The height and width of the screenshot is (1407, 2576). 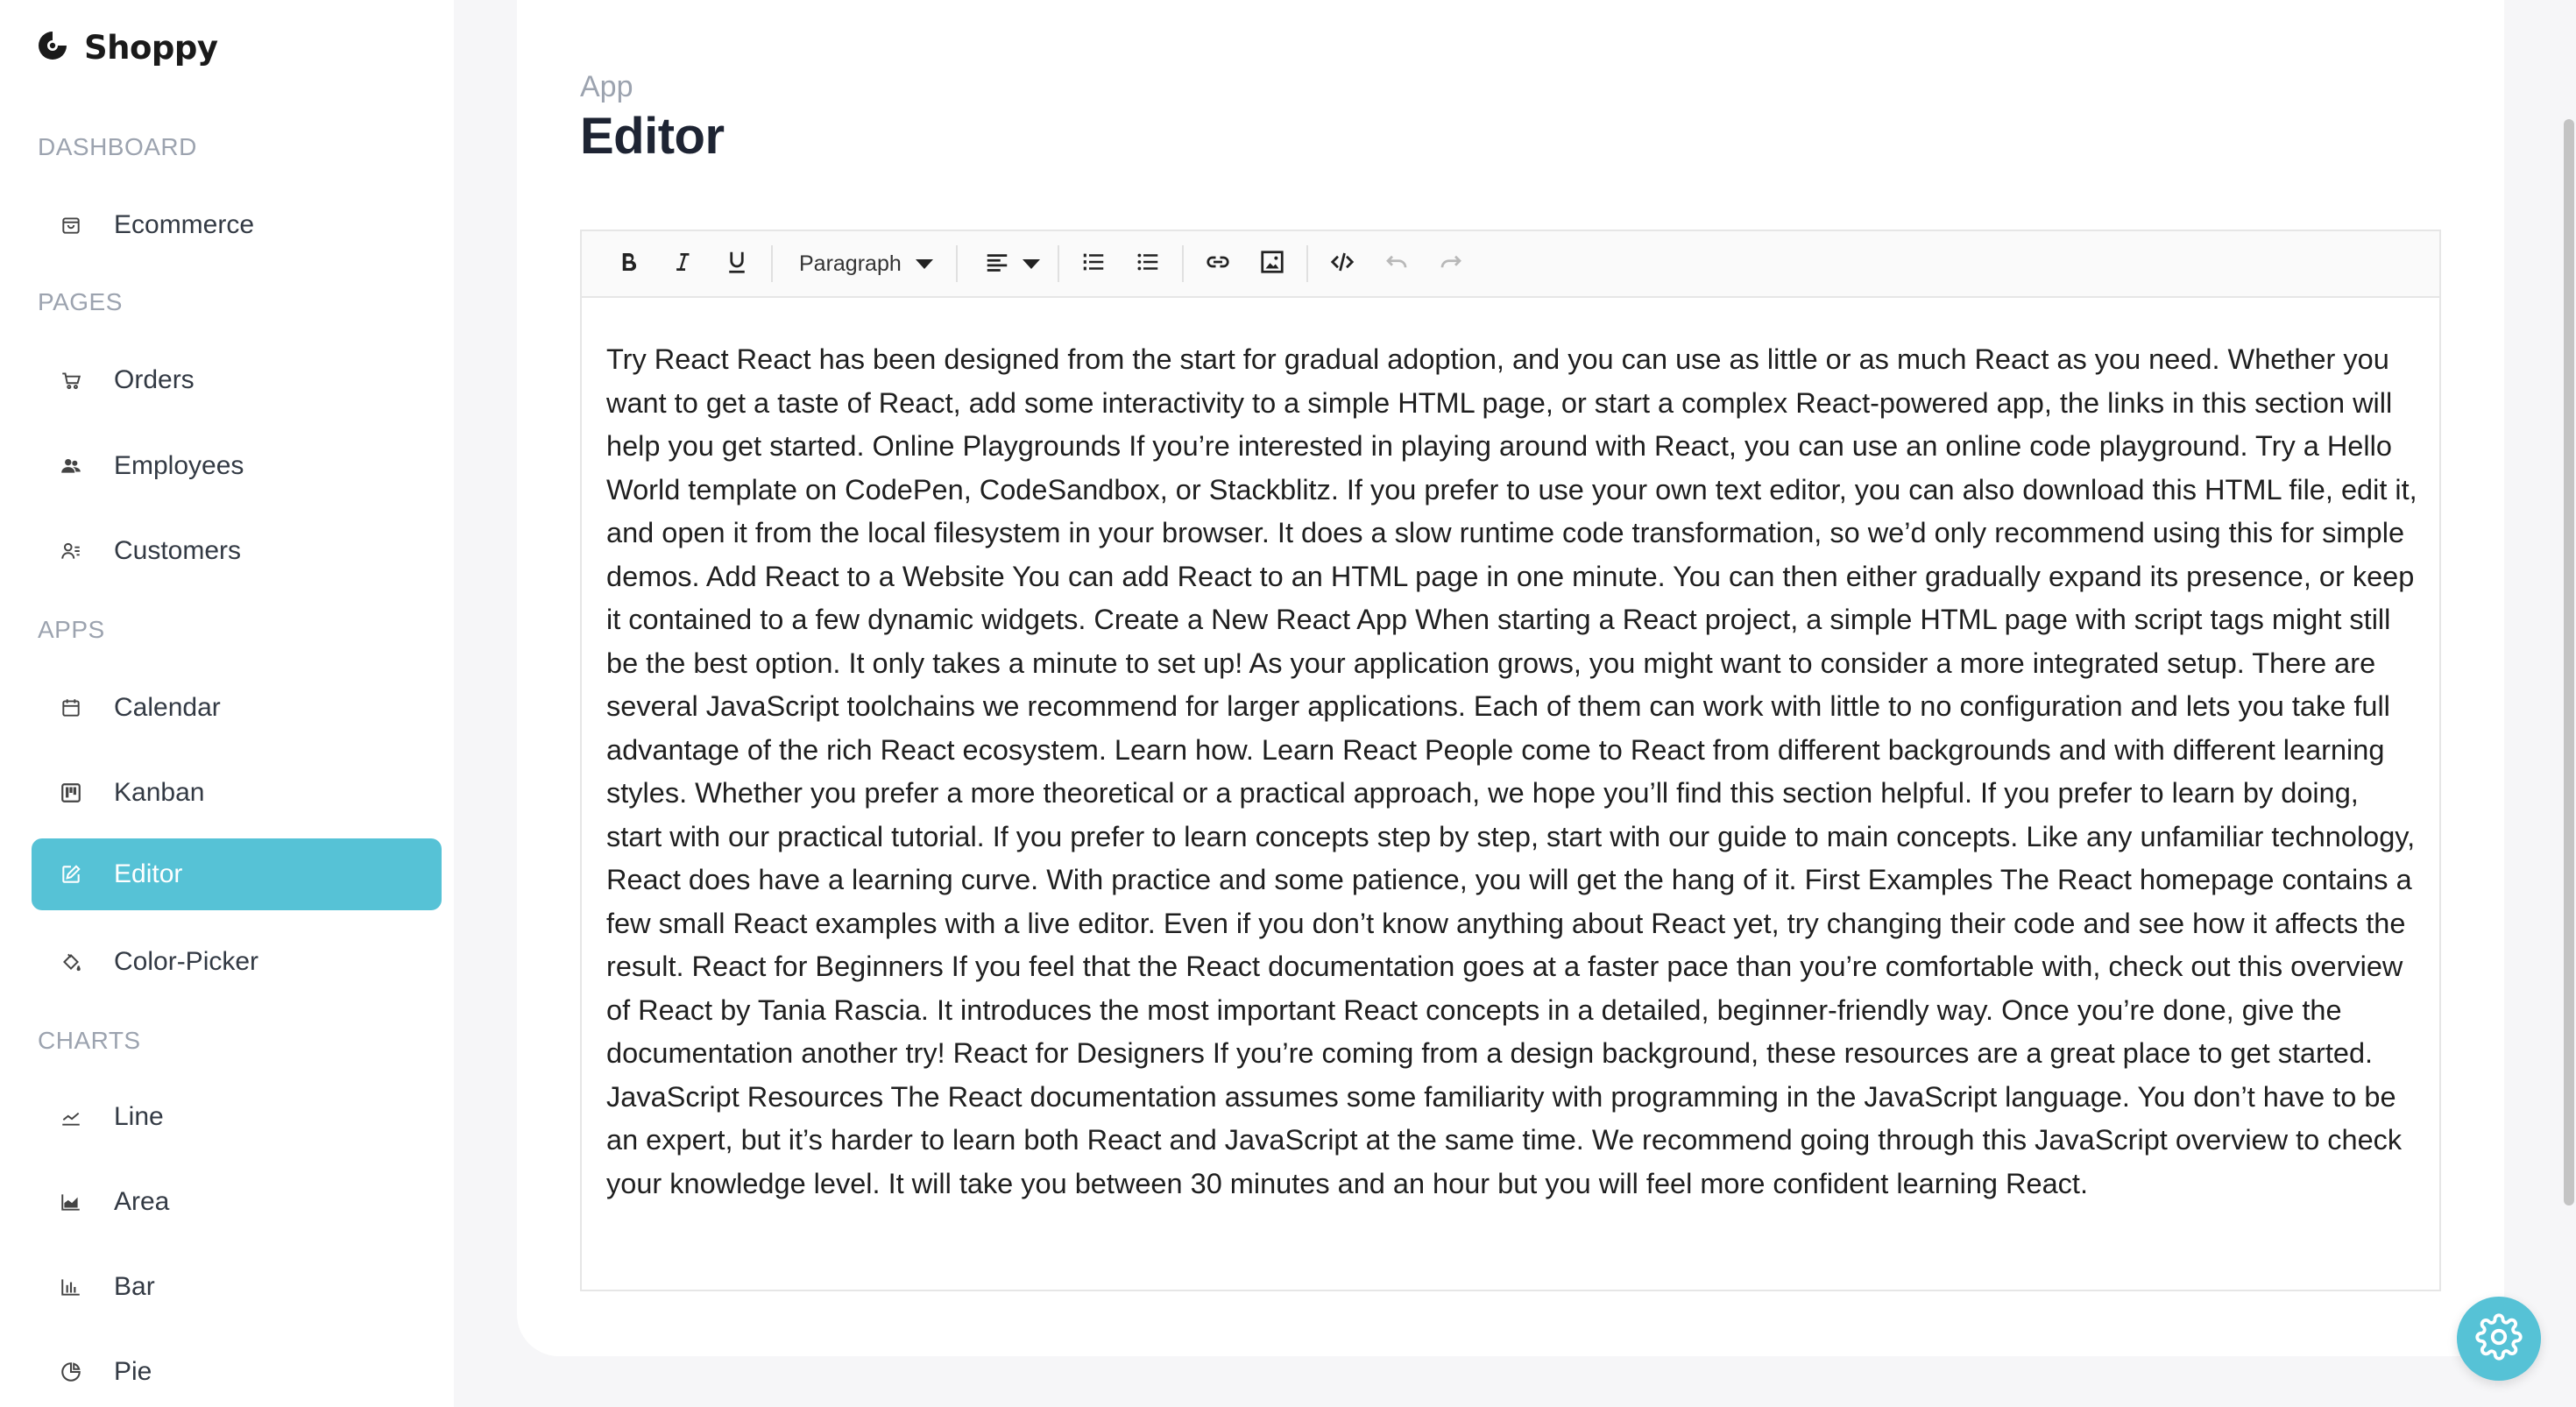 What do you see at coordinates (71, 629) in the screenshot?
I see `section-title-apps: APPS` at bounding box center [71, 629].